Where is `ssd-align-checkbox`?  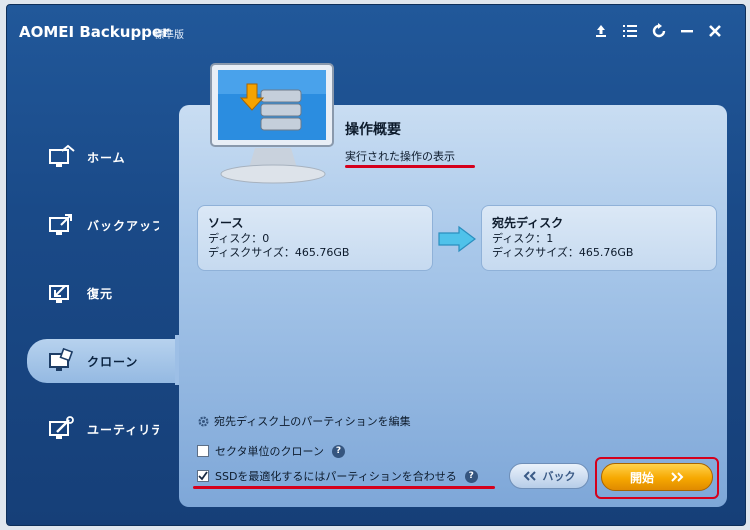 ssd-align-checkbox is located at coordinates (203, 476).